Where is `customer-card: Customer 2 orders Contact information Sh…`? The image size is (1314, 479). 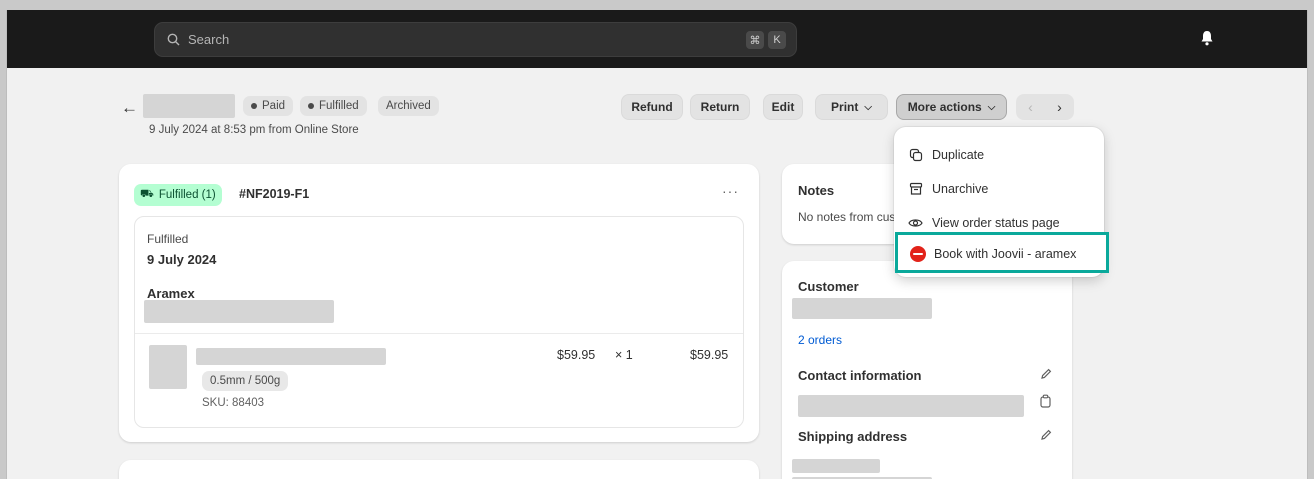 customer-card: Customer 2 orders Contact information Sh… is located at coordinates (927, 370).